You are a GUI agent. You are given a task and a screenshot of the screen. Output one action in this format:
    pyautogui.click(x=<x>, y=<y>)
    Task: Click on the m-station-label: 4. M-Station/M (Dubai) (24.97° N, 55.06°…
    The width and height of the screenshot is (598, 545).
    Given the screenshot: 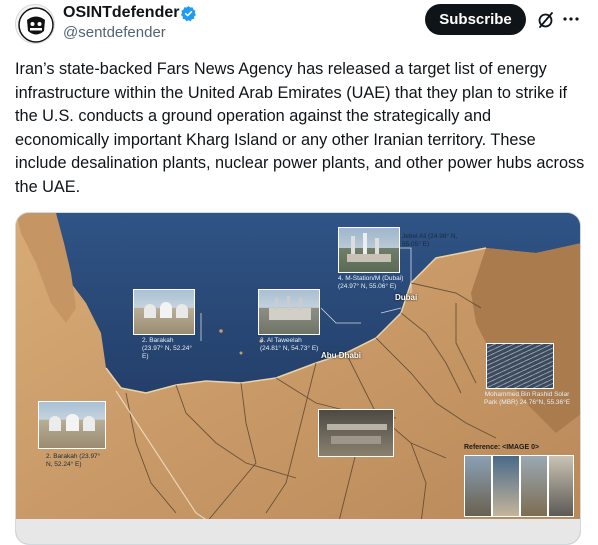 What is the action you would take?
    pyautogui.click(x=371, y=282)
    